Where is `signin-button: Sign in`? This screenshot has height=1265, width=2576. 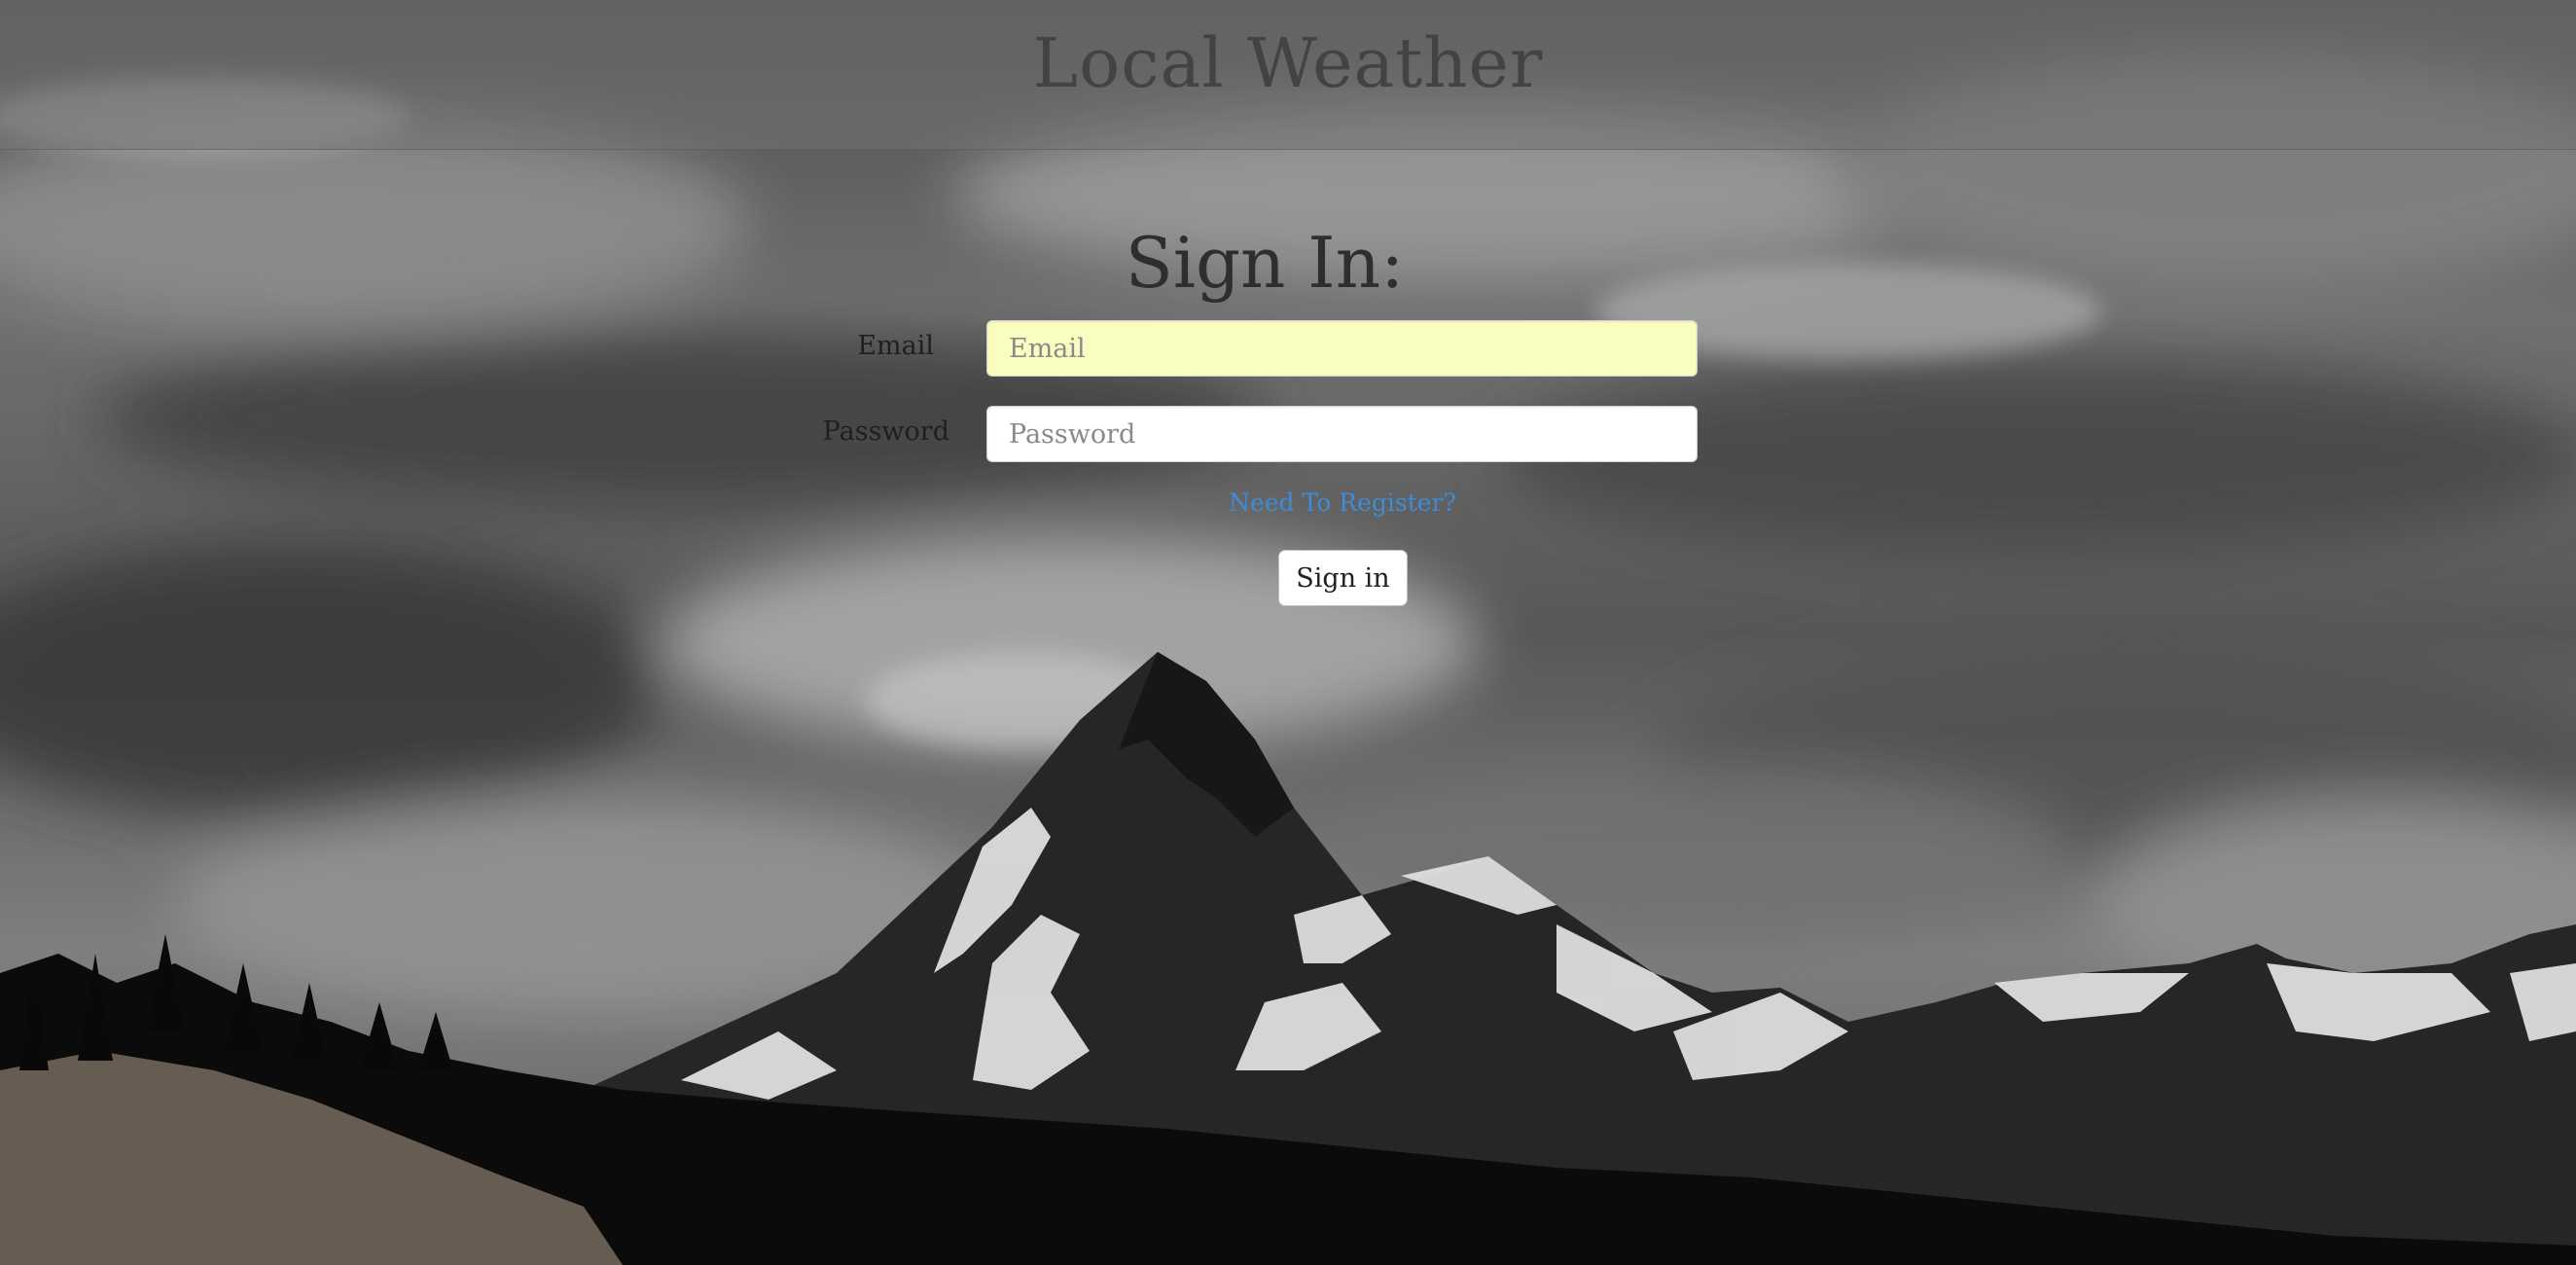
signin-button: Sign in is located at coordinates (1343, 578).